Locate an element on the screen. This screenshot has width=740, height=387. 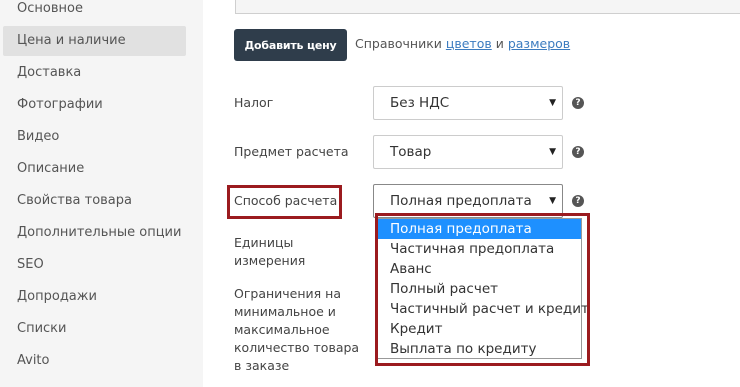
sidebar-item-options: Дополнительные опции is located at coordinates (93, 233).